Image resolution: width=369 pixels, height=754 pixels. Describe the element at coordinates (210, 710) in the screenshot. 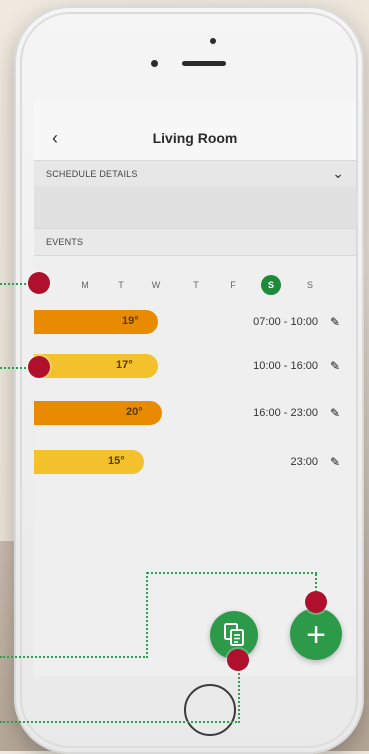

I see `home-button` at that location.